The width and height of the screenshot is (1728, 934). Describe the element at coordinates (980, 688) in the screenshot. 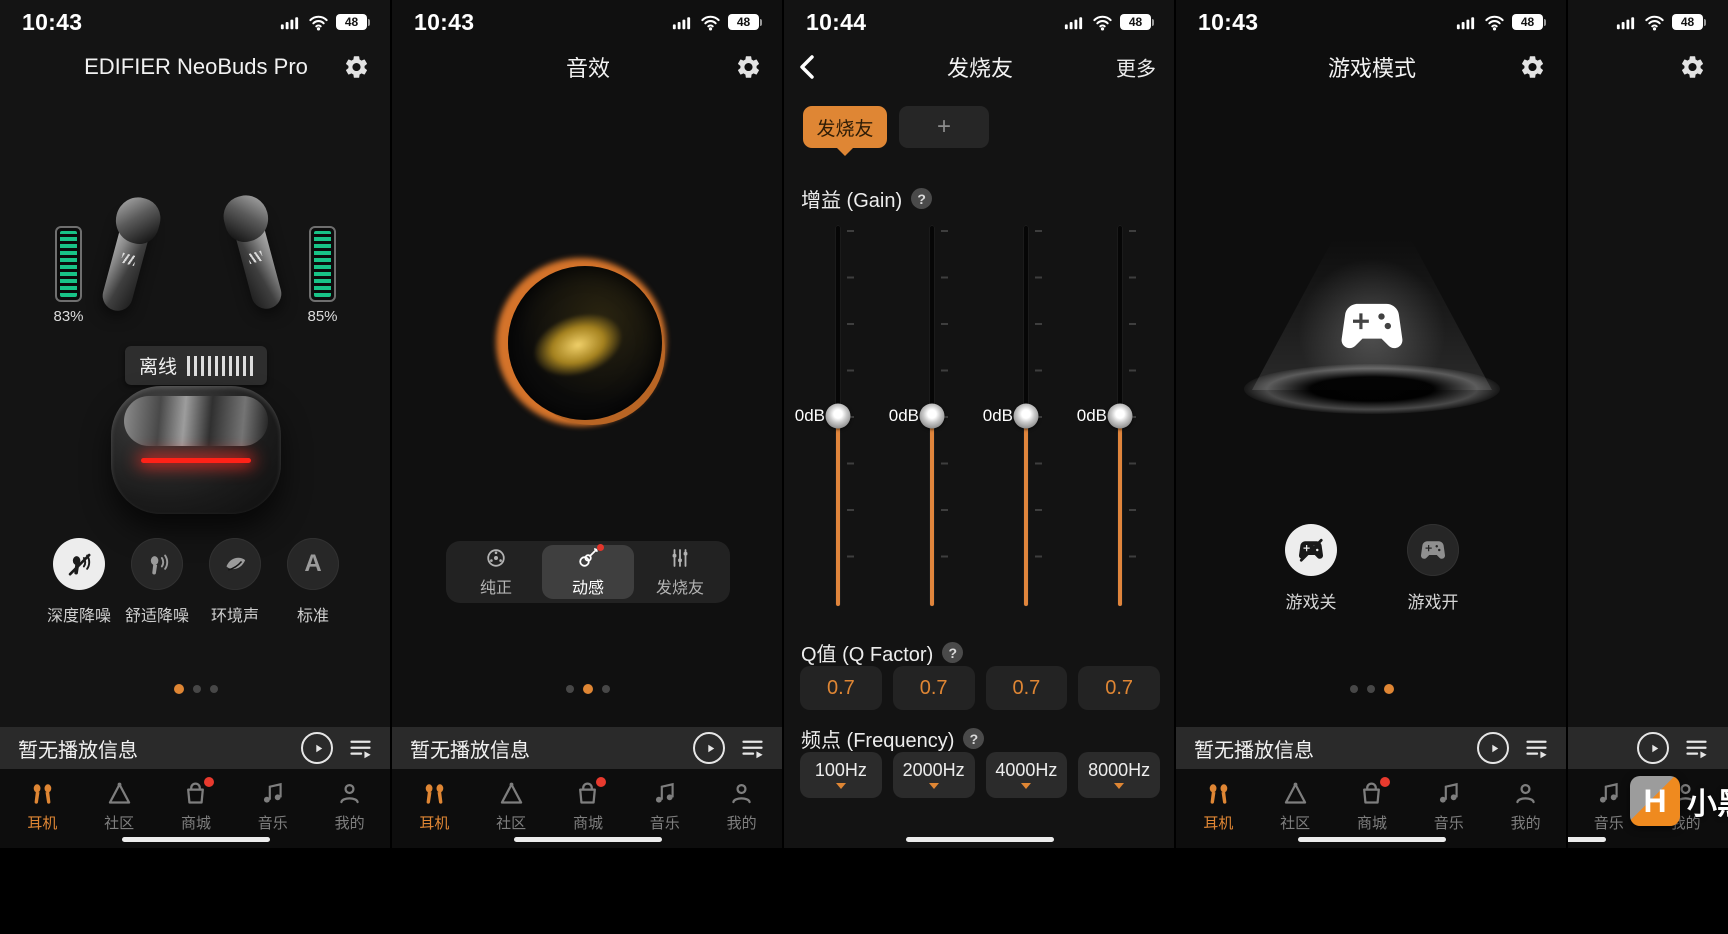

I see `q-factor-row: 0.7 0.7 0.7 0.7` at that location.